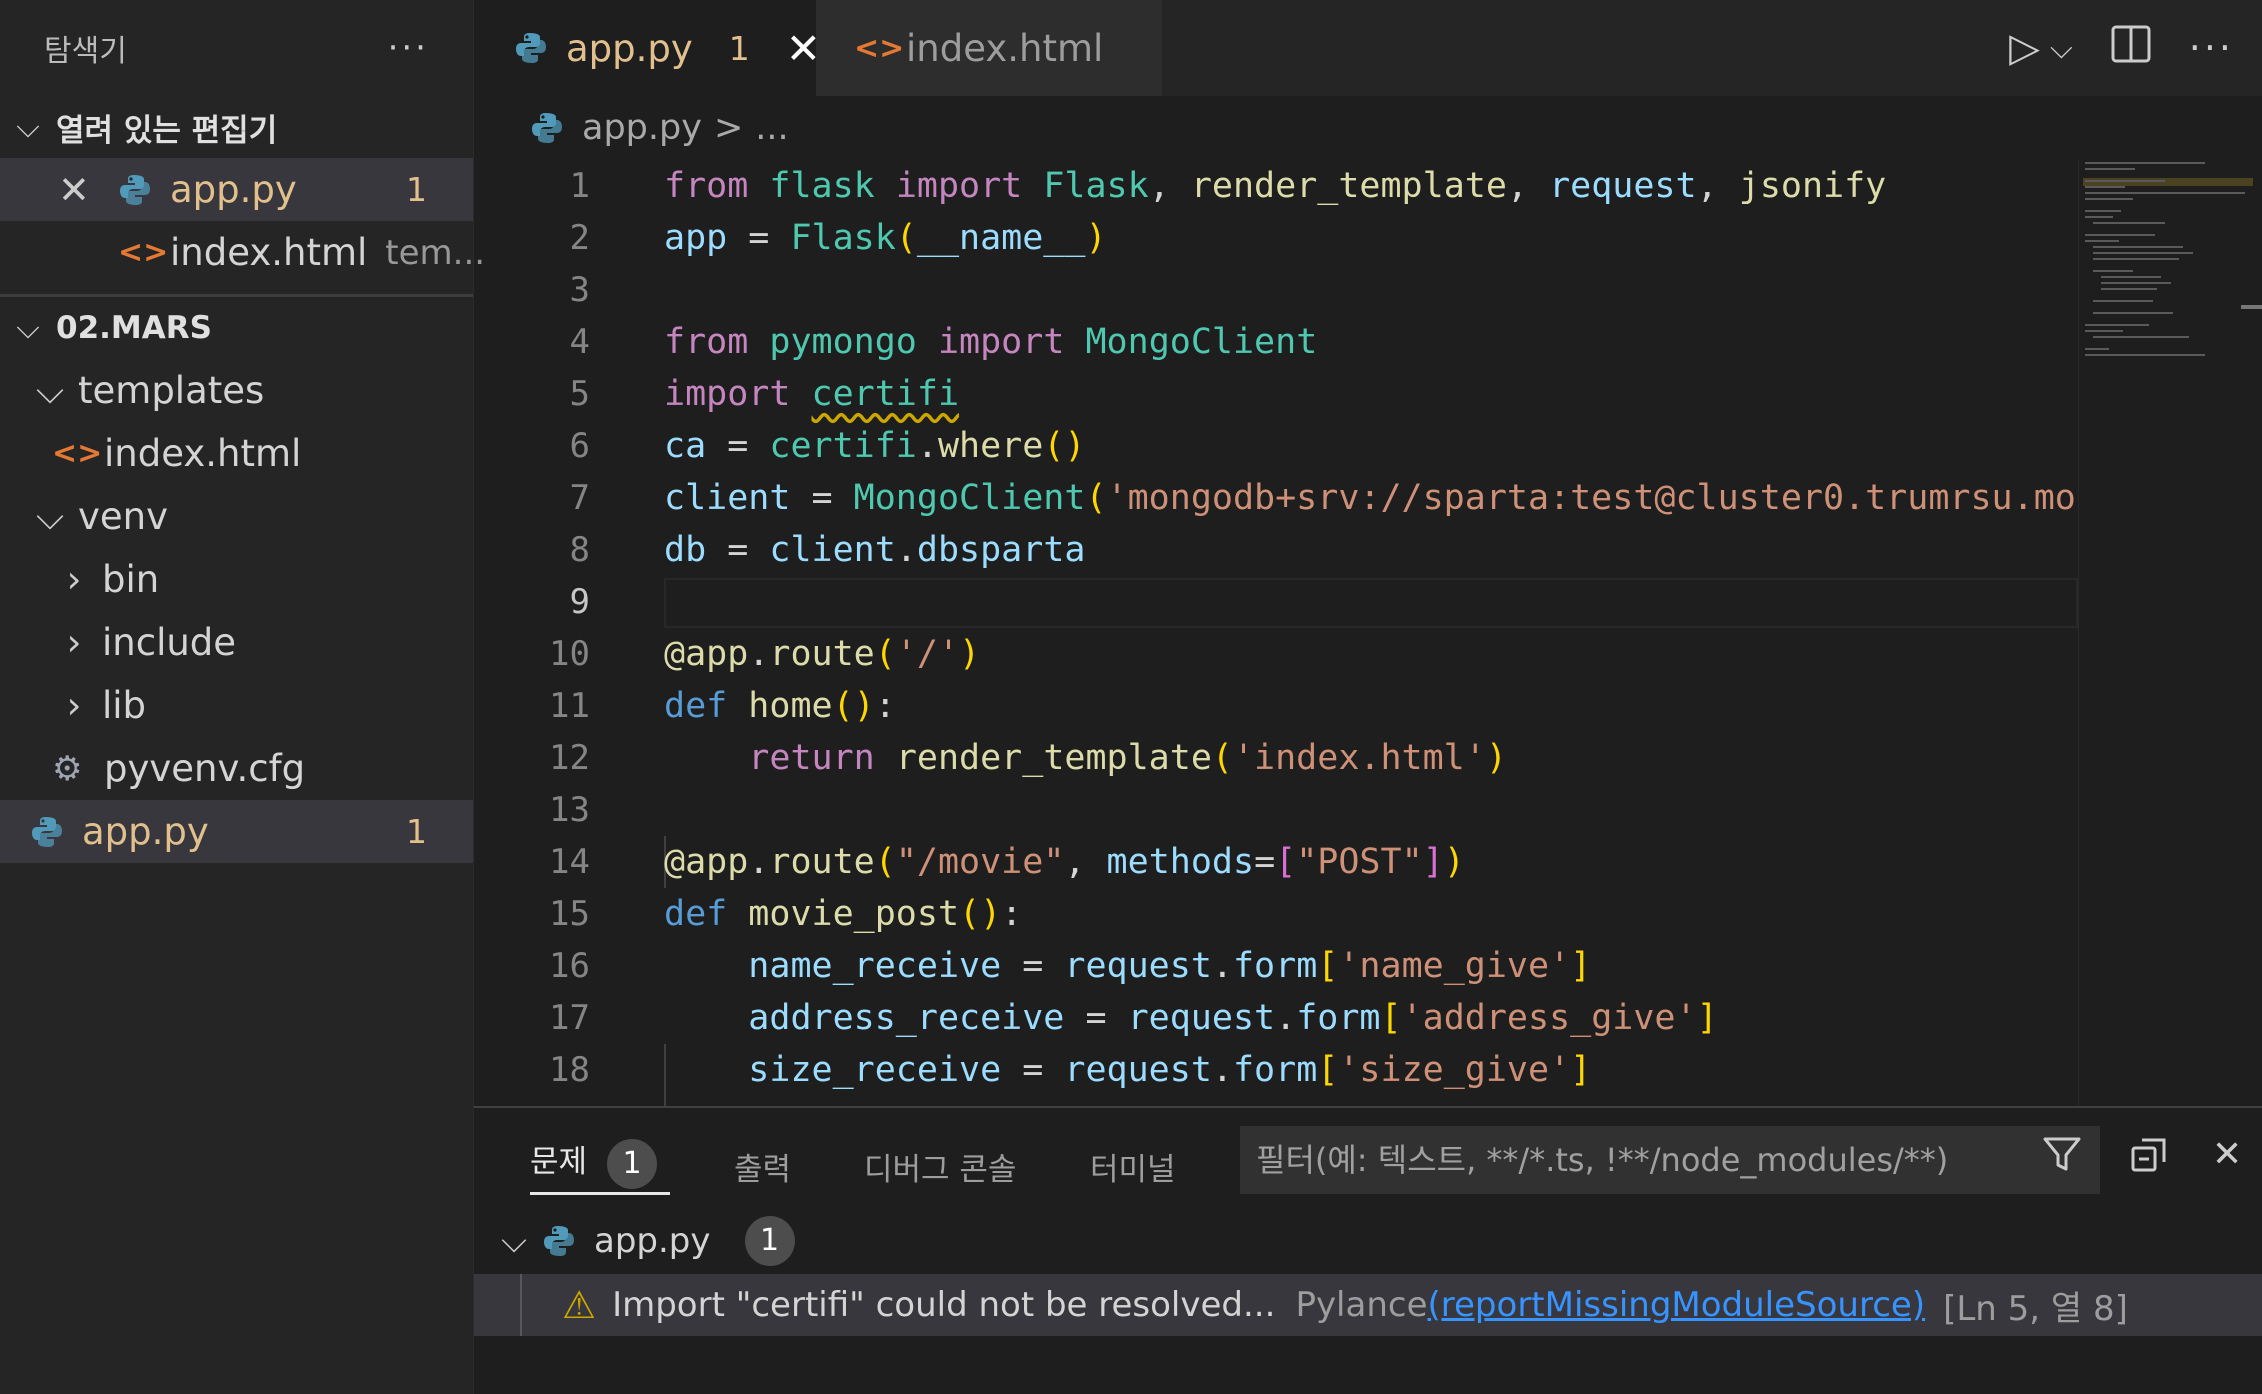 The image size is (2262, 1394). Describe the element at coordinates (559, 1162) in the screenshot. I see `tab-label: 문제` at that location.